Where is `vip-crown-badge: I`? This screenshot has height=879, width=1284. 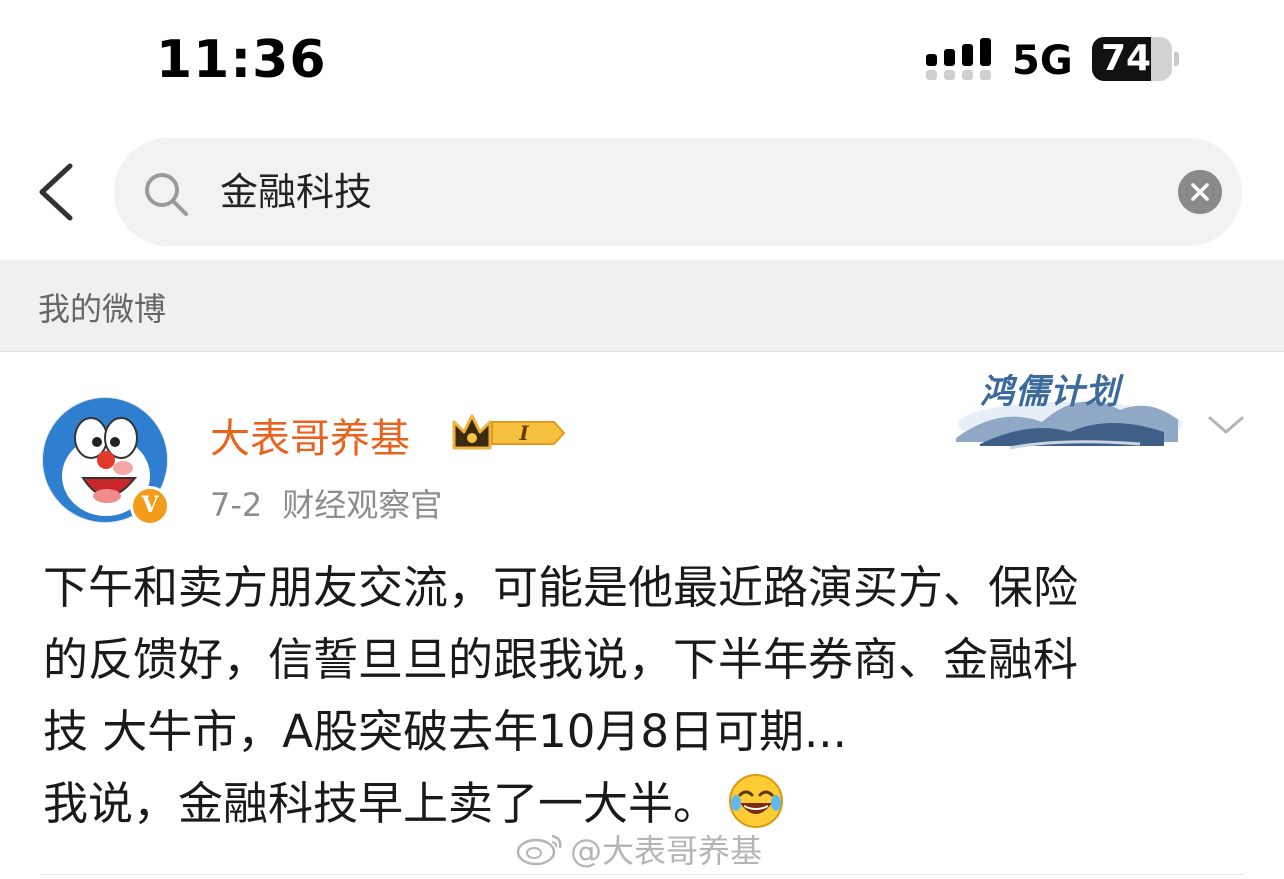 vip-crown-badge: I is located at coordinates (509, 433).